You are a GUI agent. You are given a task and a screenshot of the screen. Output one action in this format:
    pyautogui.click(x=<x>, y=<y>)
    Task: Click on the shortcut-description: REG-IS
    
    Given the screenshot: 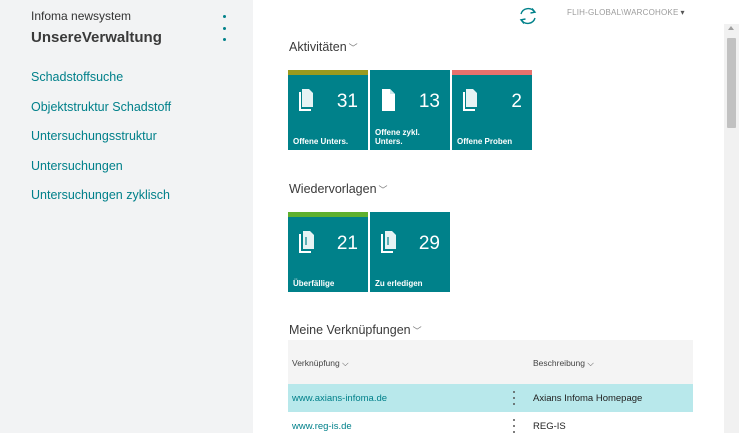 What is the action you would take?
    pyautogui.click(x=549, y=426)
    